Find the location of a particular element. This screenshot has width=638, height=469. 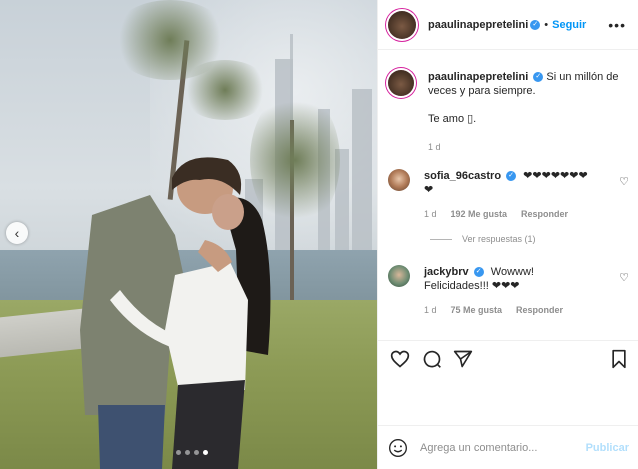

caption-text-line2: veces y para siempre. is located at coordinates (482, 91).